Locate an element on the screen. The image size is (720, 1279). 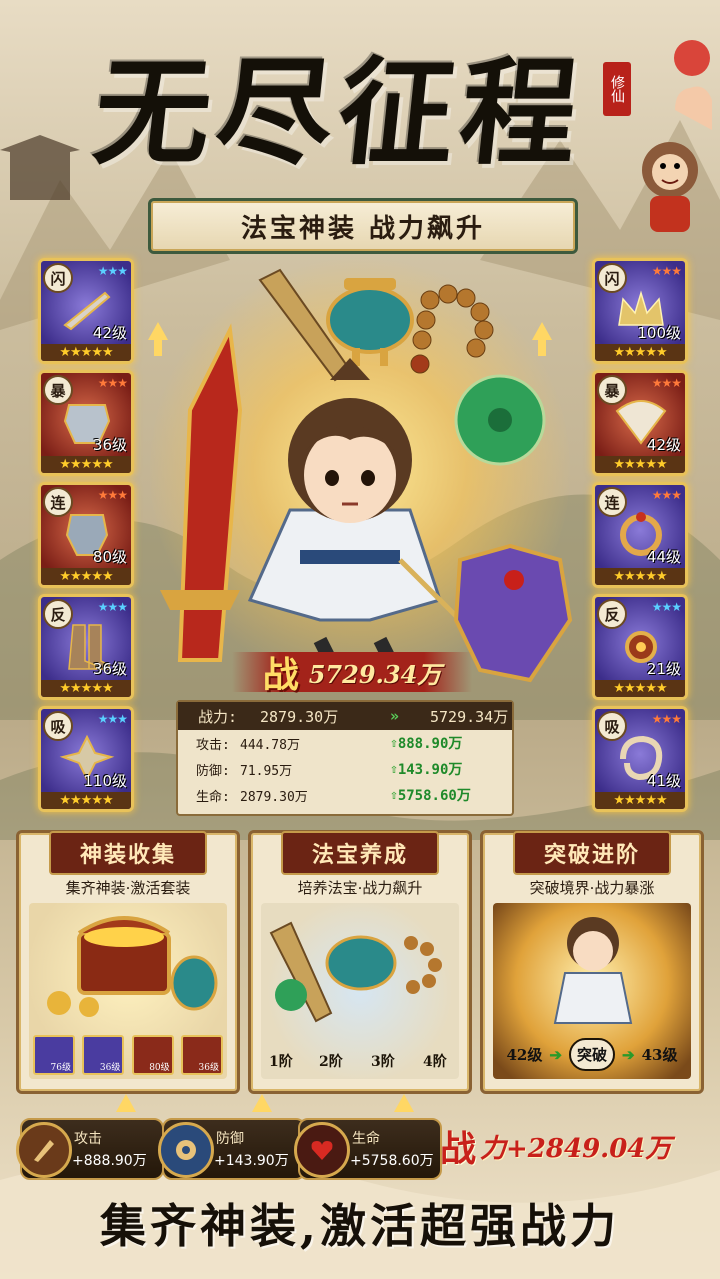
stat-after: 5758.60万 is located at coordinates (434, 796).